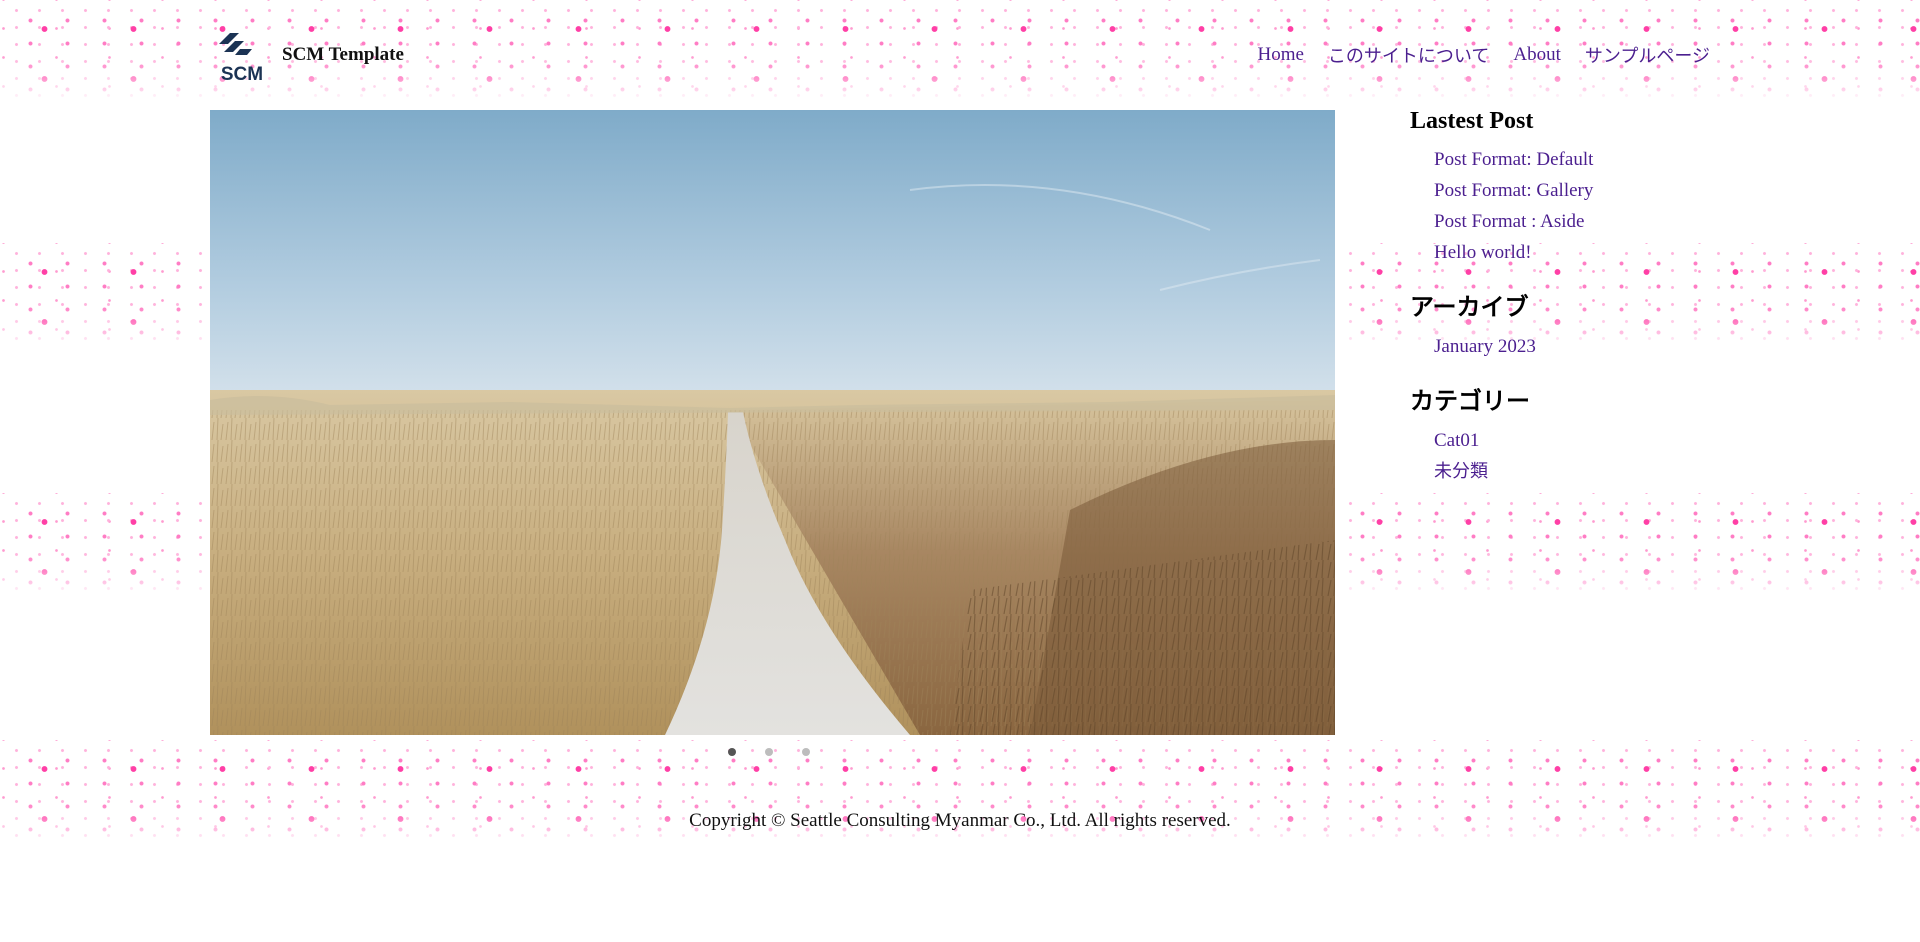 The width and height of the screenshot is (1920, 942). Describe the element at coordinates (1408, 55) in the screenshot. I see `nav-about-site: このサイトについて` at that location.